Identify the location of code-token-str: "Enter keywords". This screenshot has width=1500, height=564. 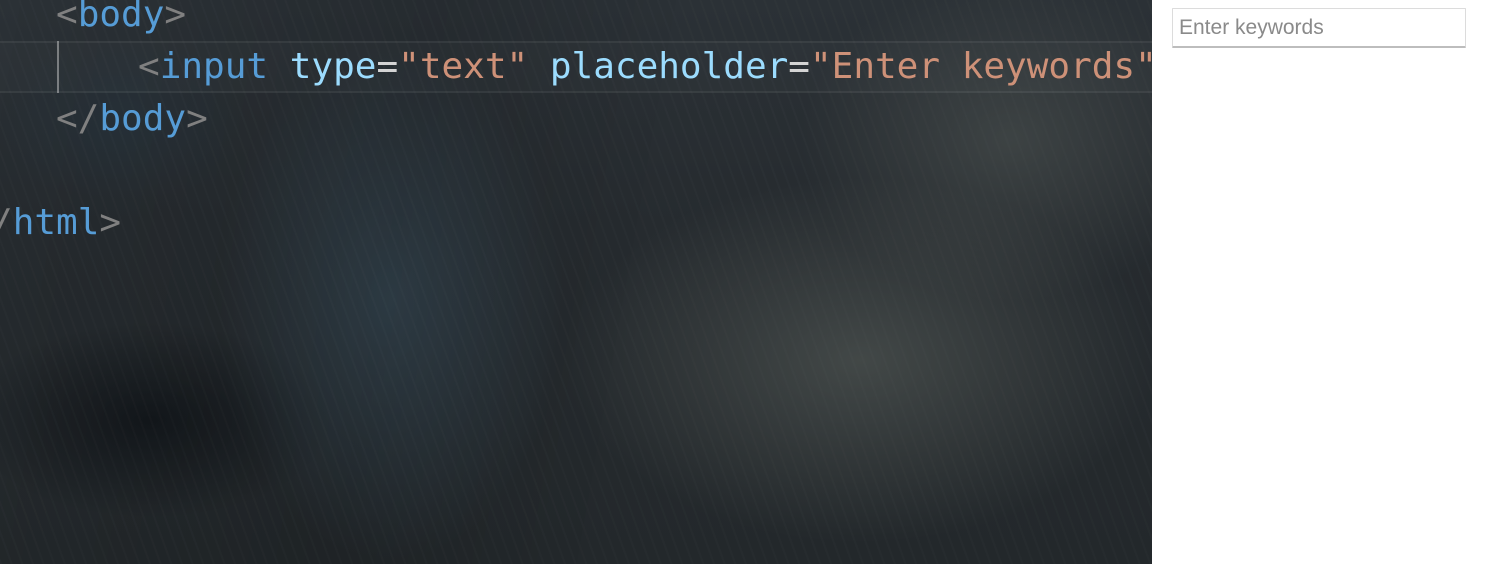
(980, 66).